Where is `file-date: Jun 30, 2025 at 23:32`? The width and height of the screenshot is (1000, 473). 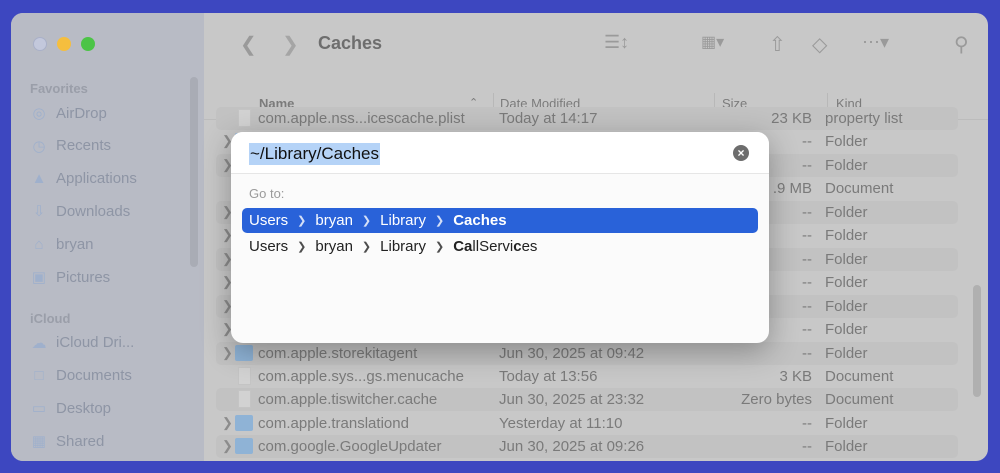
file-date: Jun 30, 2025 at 23:32 is located at coordinates (572, 400).